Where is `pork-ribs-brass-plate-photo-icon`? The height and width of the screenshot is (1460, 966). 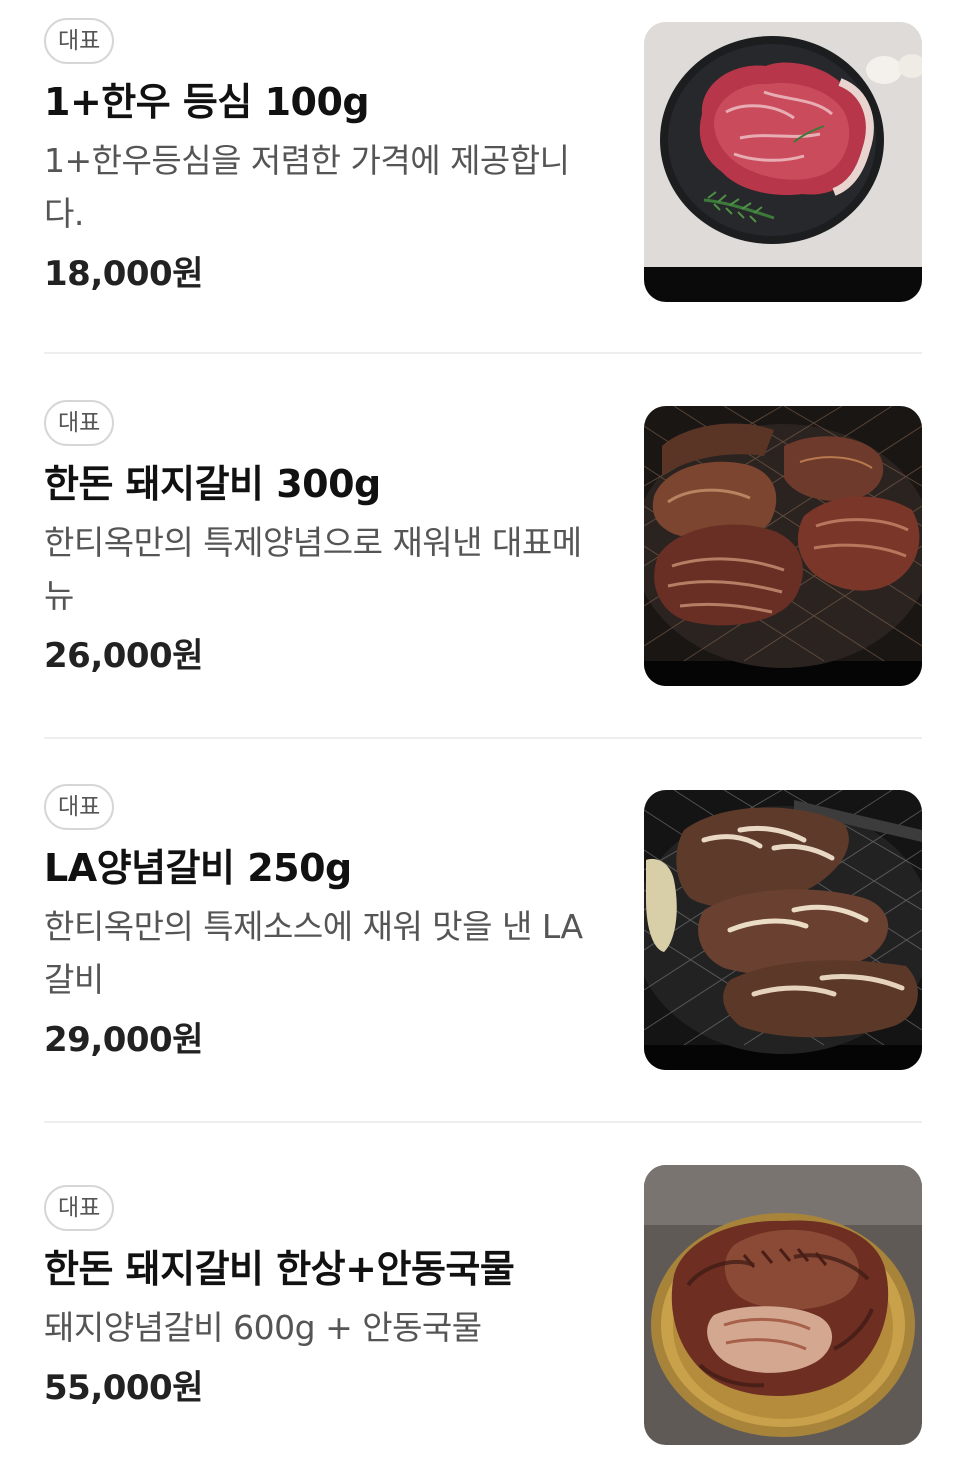
pork-ribs-brass-plate-photo-icon is located at coordinates (783, 1305).